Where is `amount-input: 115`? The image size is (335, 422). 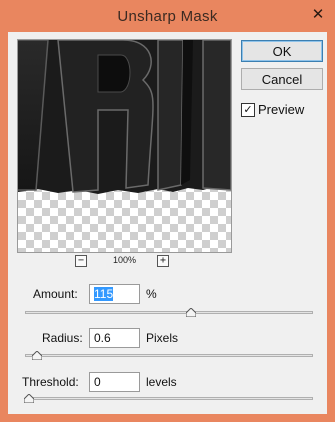 amount-input: 115 is located at coordinates (114, 294).